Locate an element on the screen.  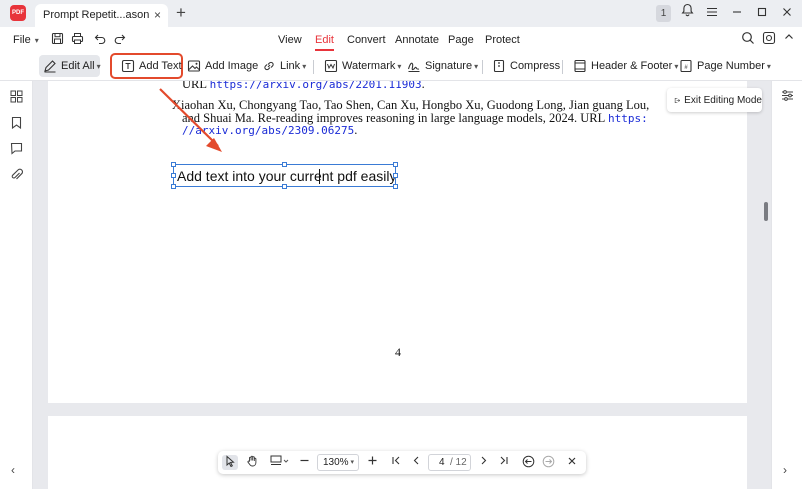
attachment-icon is located at coordinates (17, 175).